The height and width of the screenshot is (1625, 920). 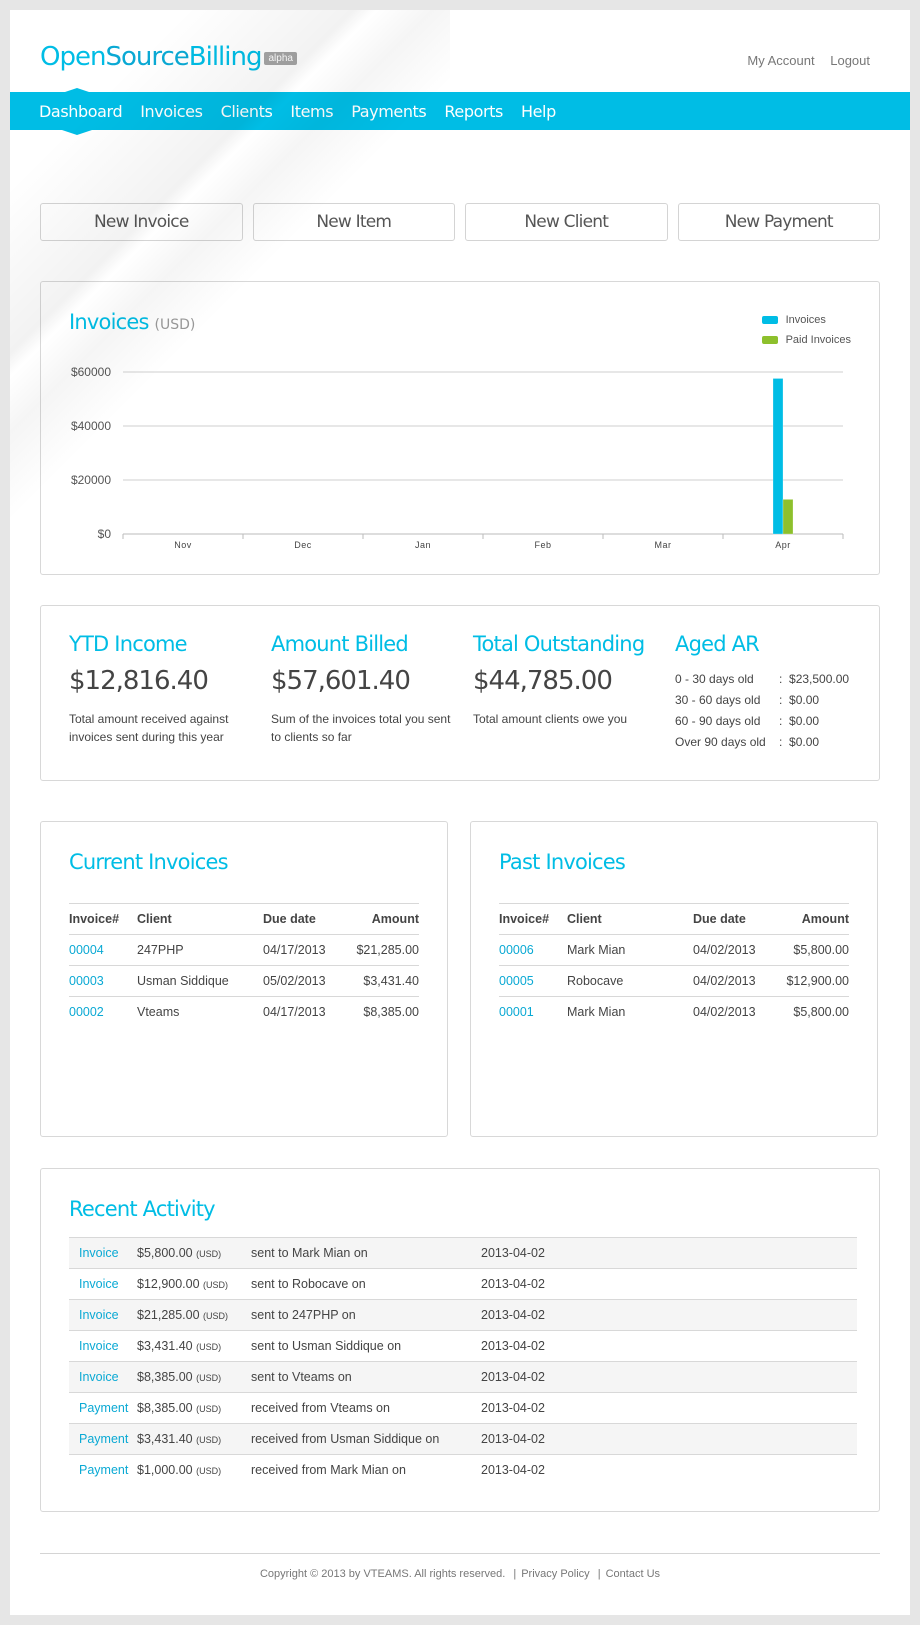 I want to click on table-row: 00005 Robocave 04/02/2013 $12,900.00, so click(x=674, y=981).